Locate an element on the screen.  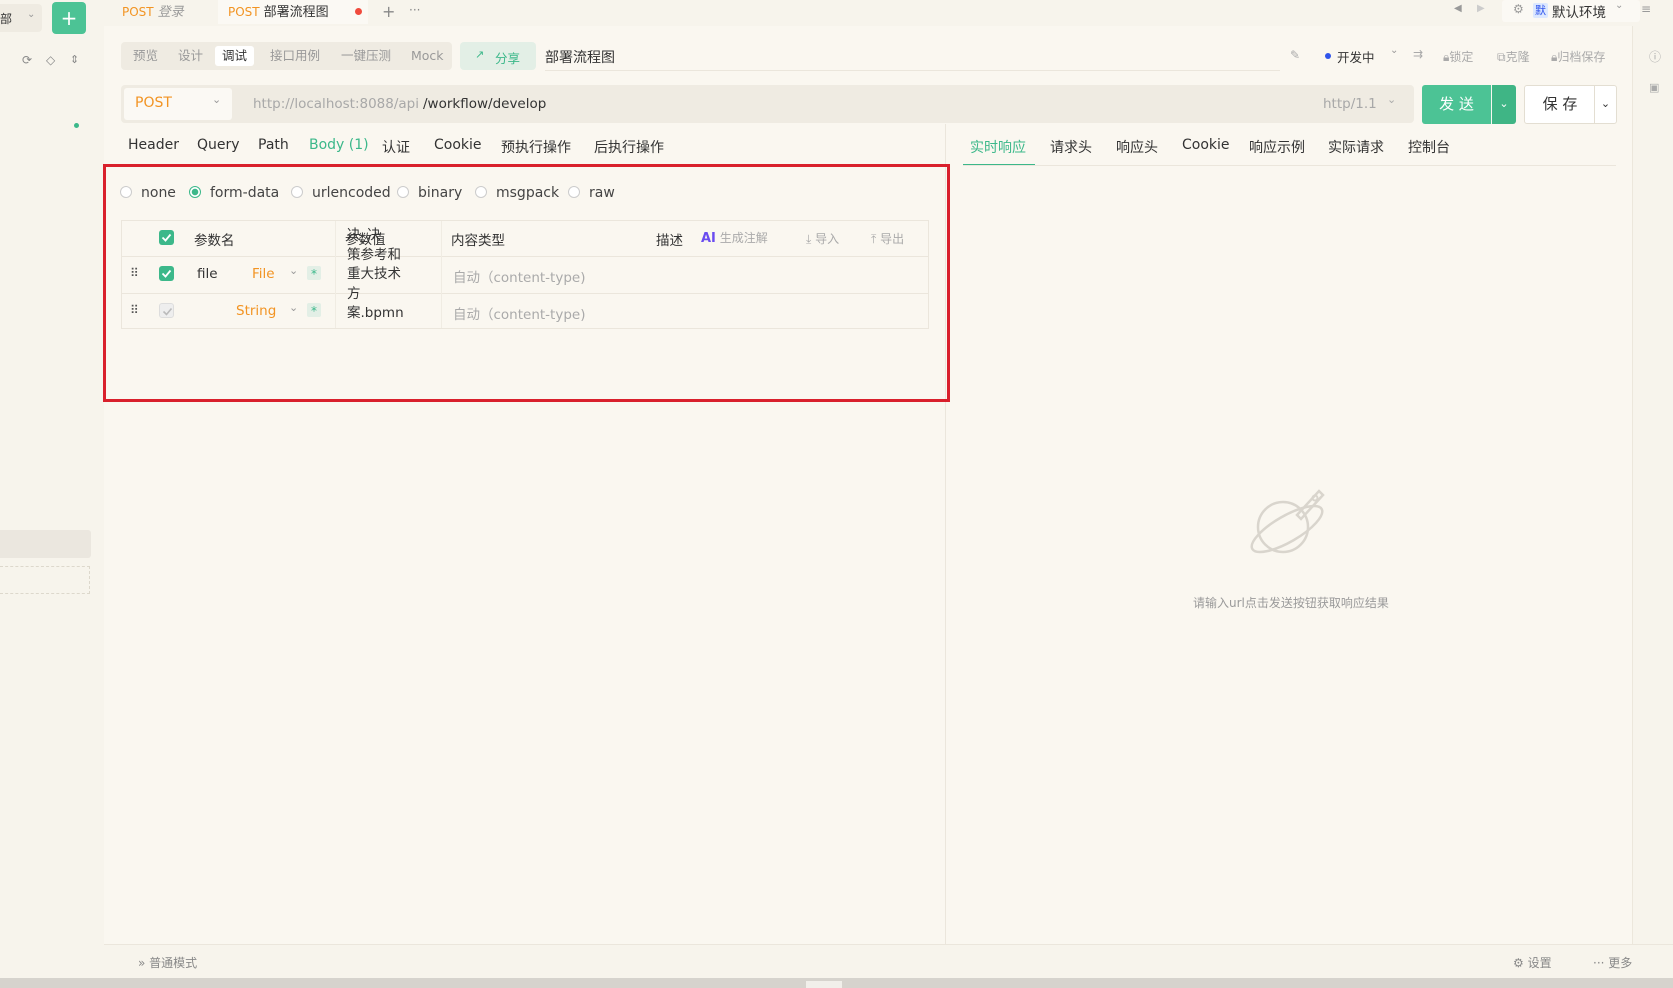
folder-select: 部 ⌄ is located at coordinates (21, 18).